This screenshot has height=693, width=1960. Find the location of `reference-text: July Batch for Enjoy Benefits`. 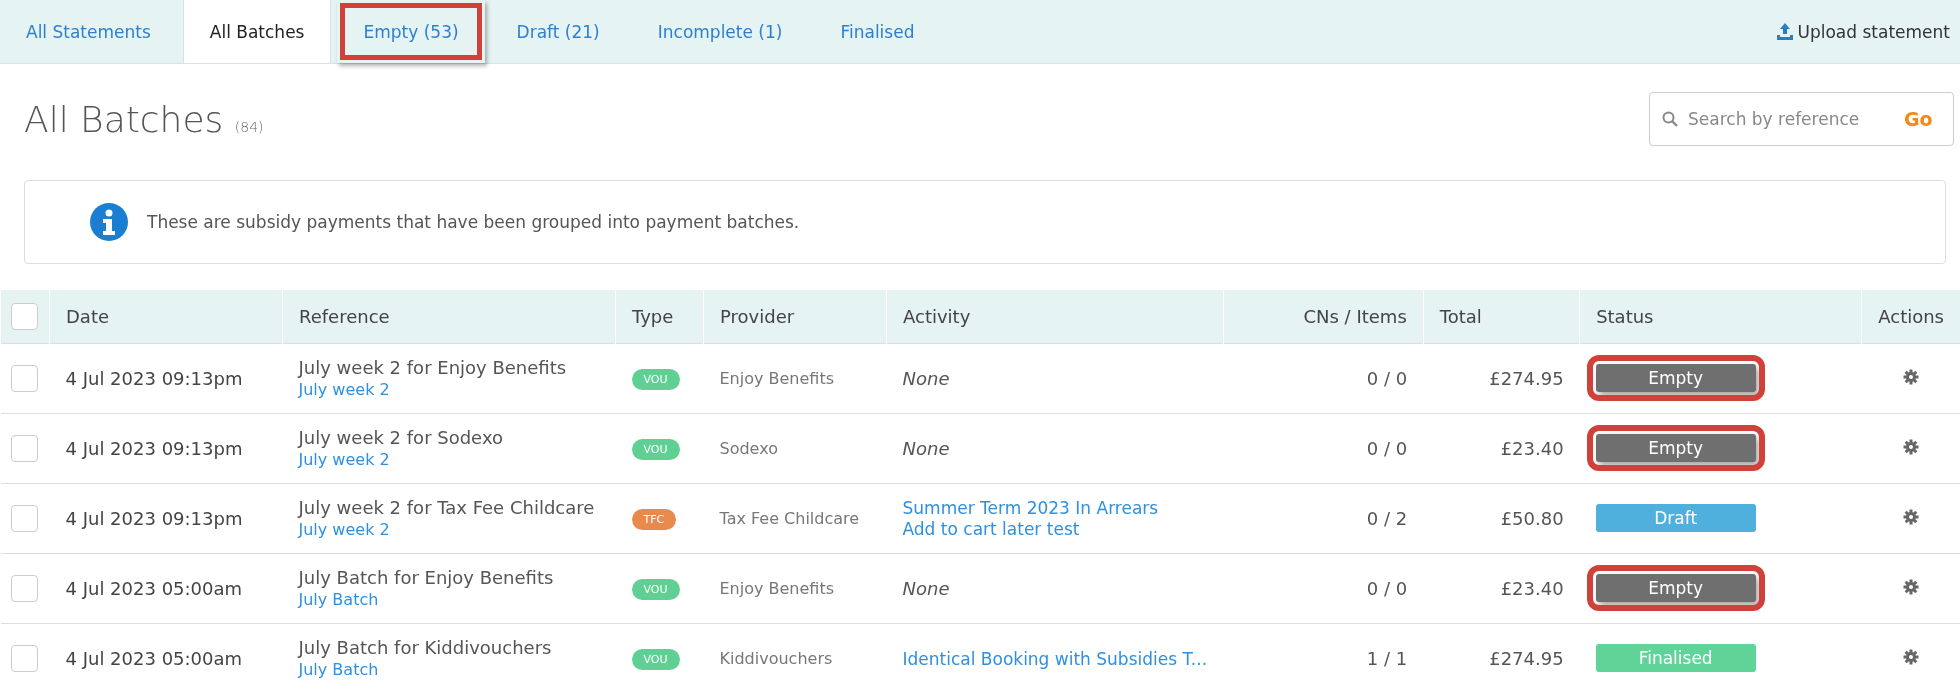

reference-text: July Batch for Enjoy Benefits is located at coordinates (426, 577).